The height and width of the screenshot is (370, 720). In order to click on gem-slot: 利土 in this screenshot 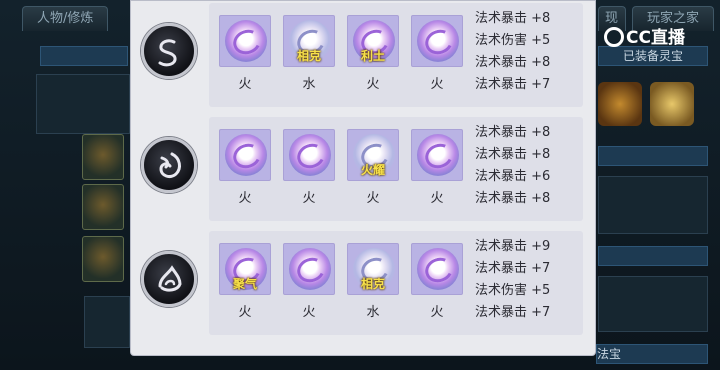, I will do `click(373, 41)`.